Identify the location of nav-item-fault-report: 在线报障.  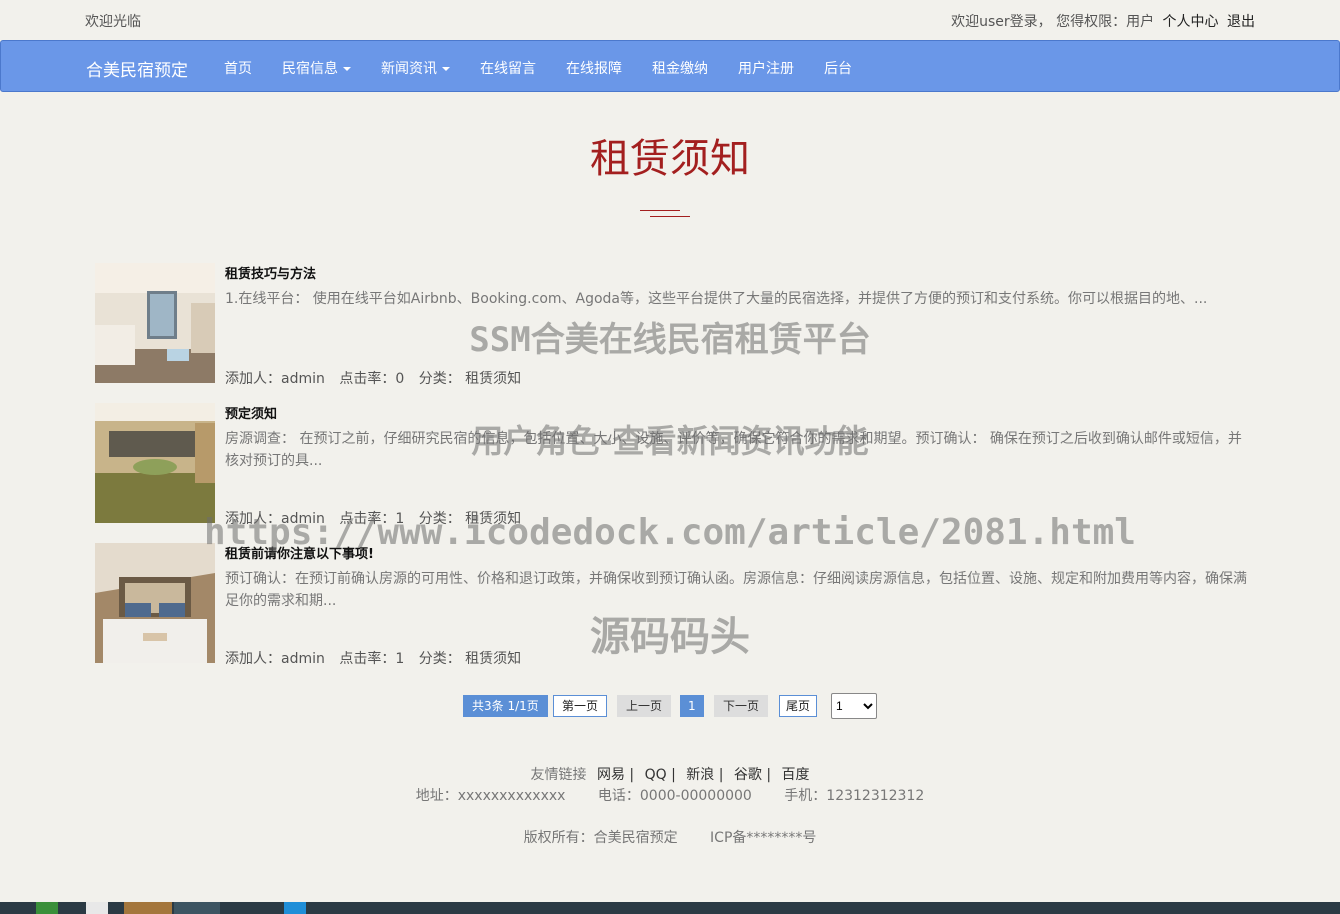
(594, 66).